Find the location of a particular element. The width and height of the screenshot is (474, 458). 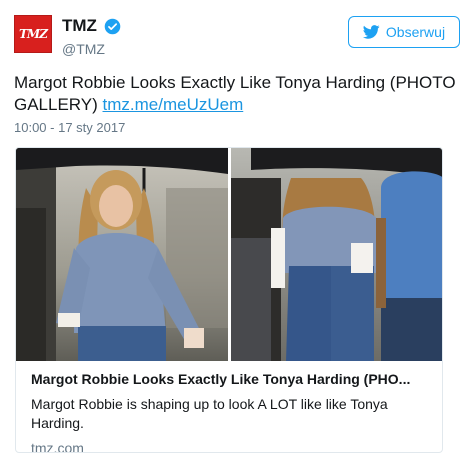

verified-badge-icon is located at coordinates (113, 26).